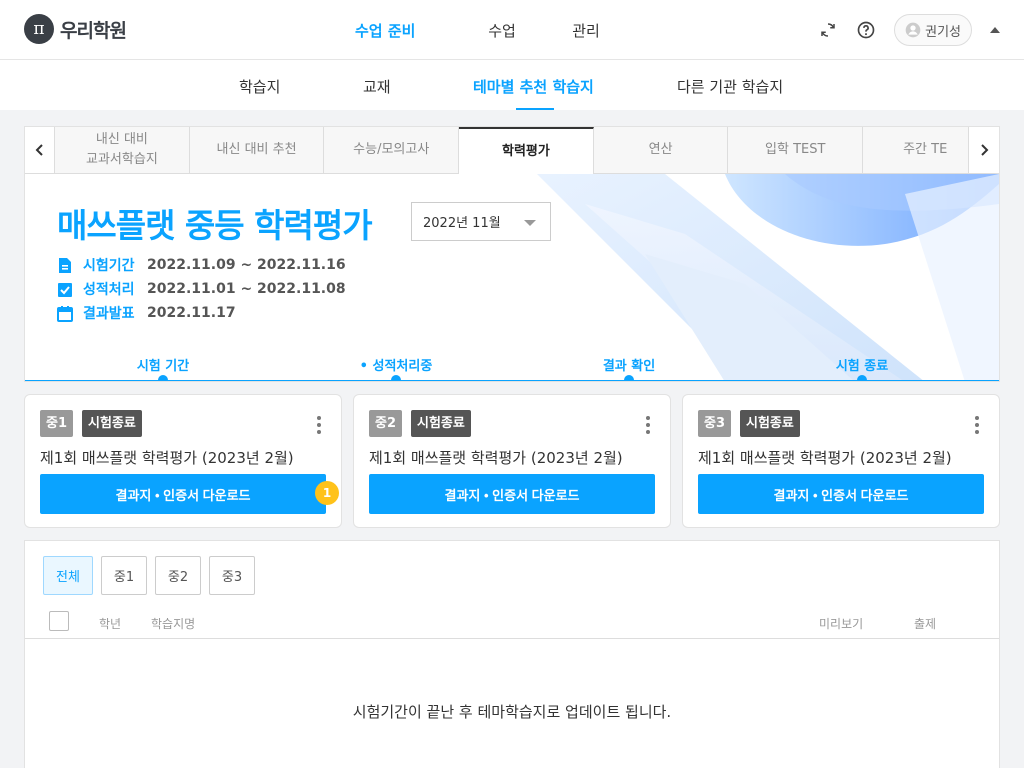  Describe the element at coordinates (65, 265) in the screenshot. I see `document-icon` at that location.